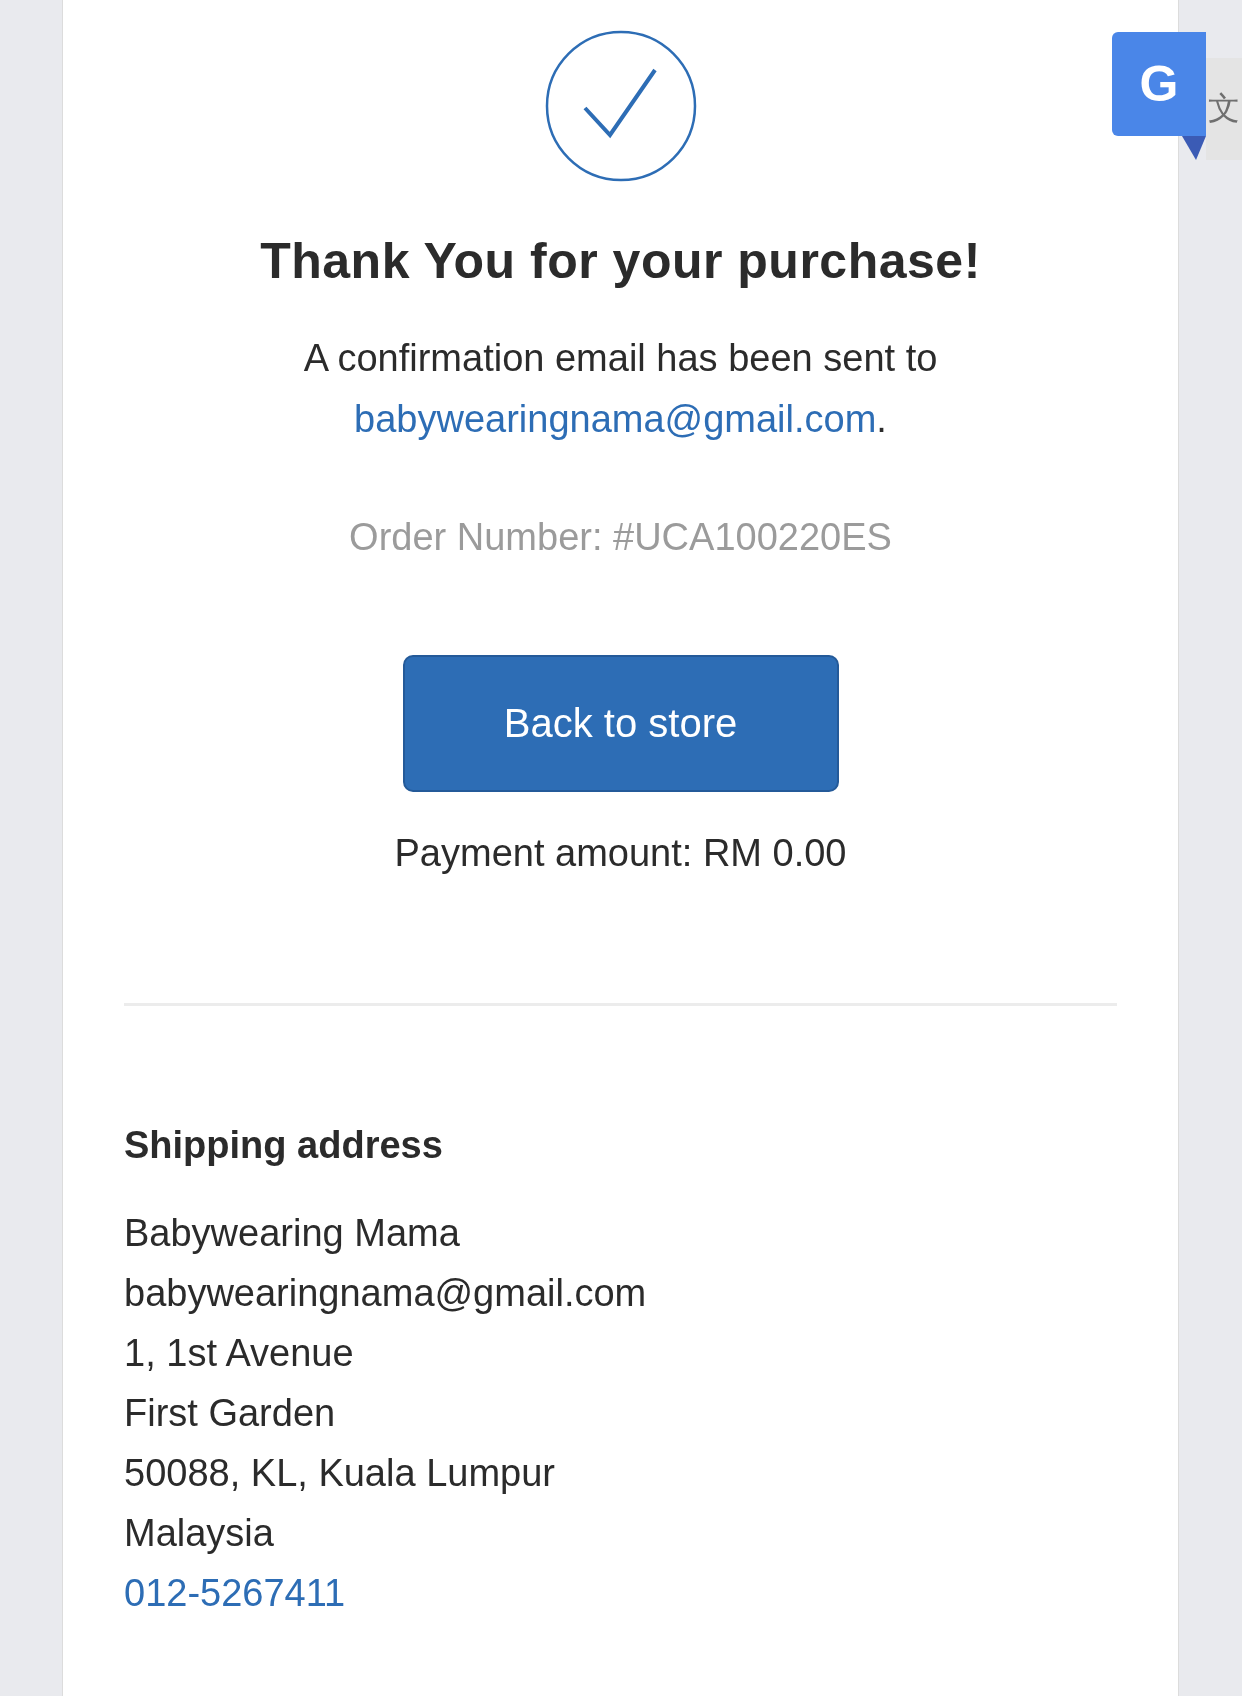 The height and width of the screenshot is (1696, 1242). I want to click on address-line: First Garden, so click(230, 1413).